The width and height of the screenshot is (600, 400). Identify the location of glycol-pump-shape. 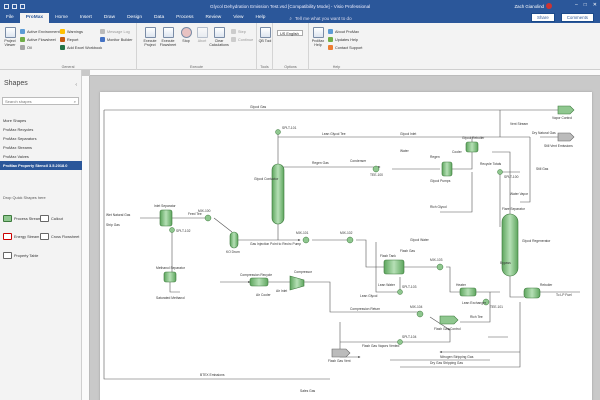
(447, 169).